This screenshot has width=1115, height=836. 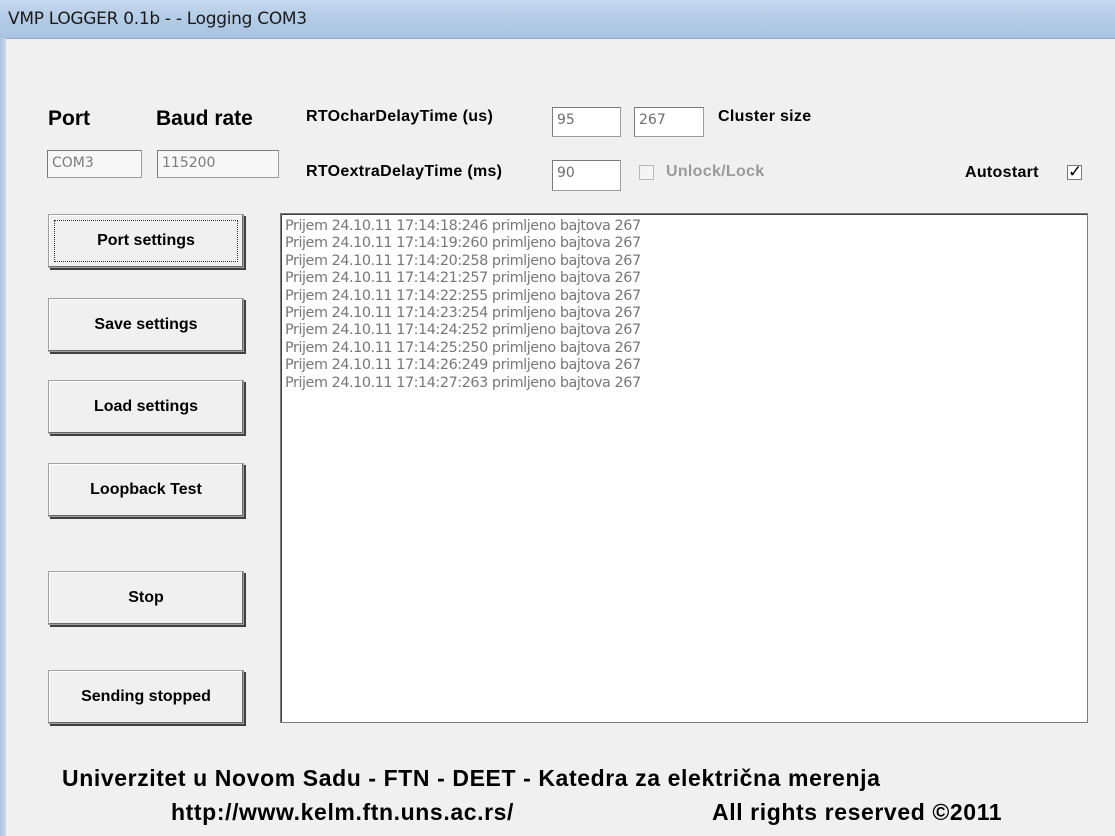 What do you see at coordinates (157, 19) in the screenshot?
I see `window-title: VMP LOGGER 0.1b - - Logging COM3` at bounding box center [157, 19].